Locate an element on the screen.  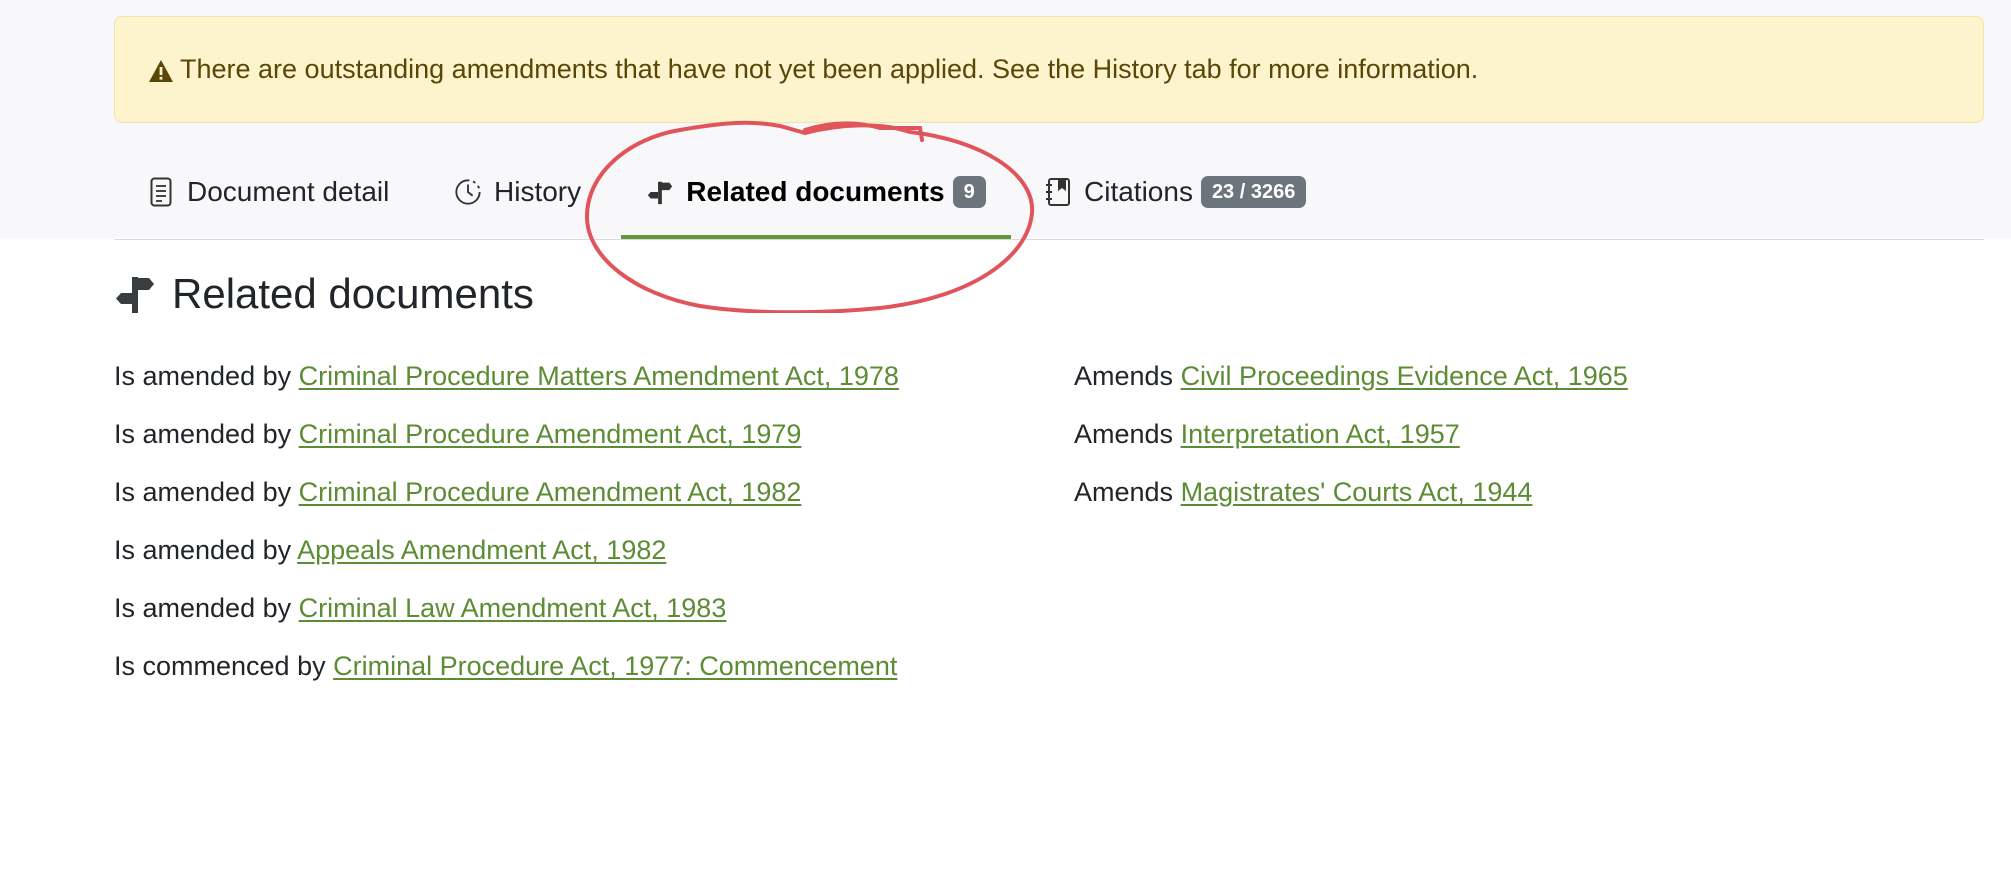
tab-label: Citations is located at coordinates (1138, 191).